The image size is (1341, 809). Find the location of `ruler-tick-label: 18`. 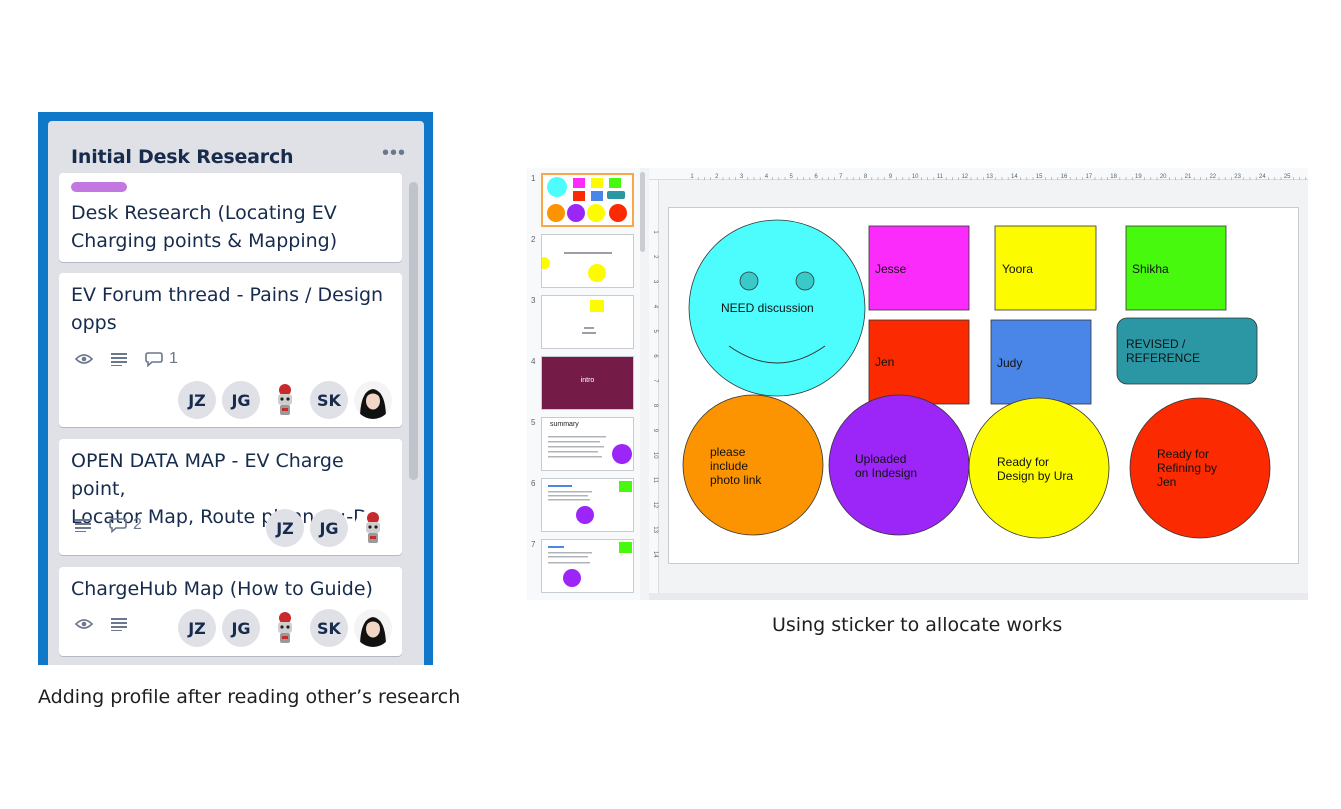

ruler-tick-label: 18 is located at coordinates (1113, 177).